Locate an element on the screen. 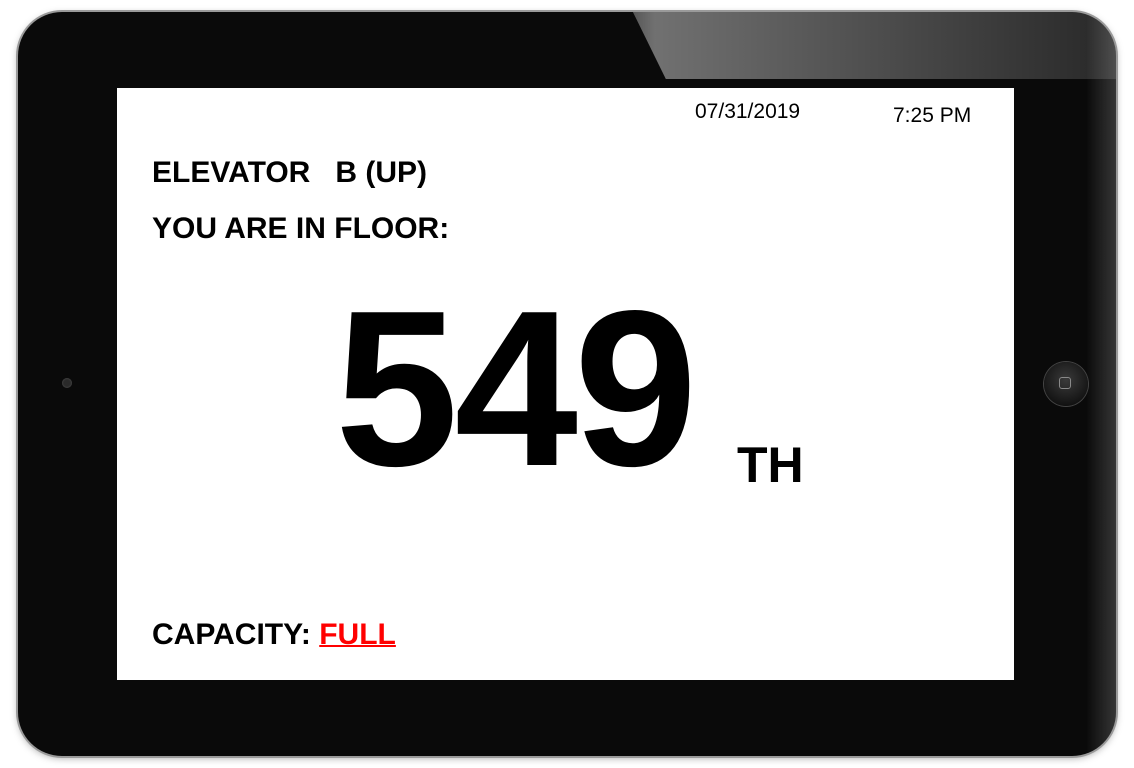 The width and height of the screenshot is (1134, 768). elevator-label: ELEVATOR is located at coordinates (231, 172).